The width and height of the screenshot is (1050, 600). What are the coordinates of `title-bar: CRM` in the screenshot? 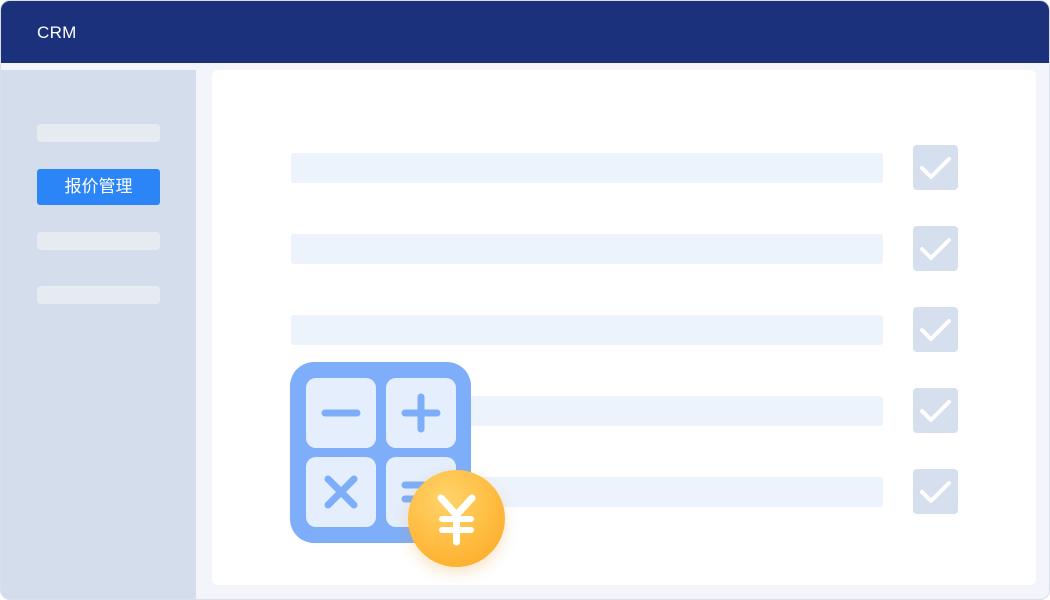 It's located at (525, 32).